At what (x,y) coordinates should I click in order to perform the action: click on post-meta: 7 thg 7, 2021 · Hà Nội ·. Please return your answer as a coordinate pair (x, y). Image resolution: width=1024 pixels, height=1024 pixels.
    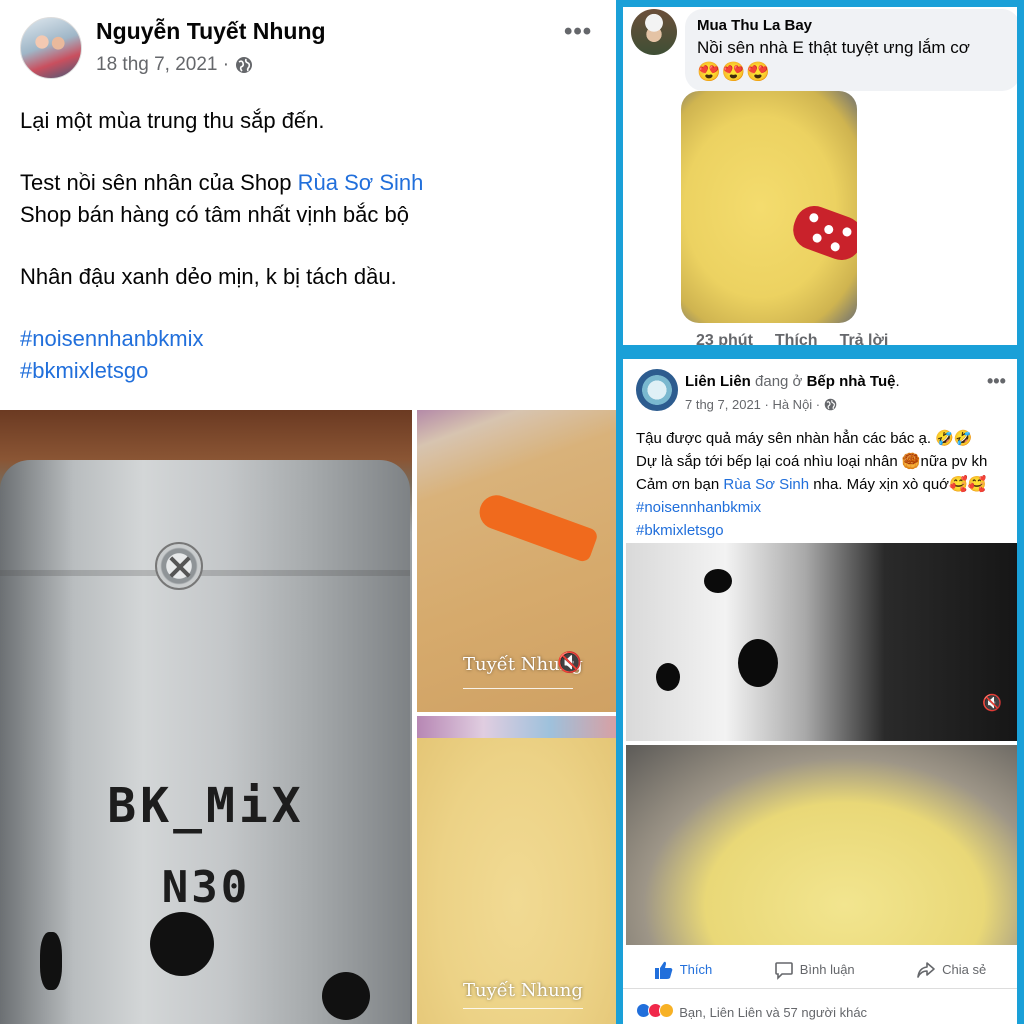
    Looking at the image, I should click on (761, 404).